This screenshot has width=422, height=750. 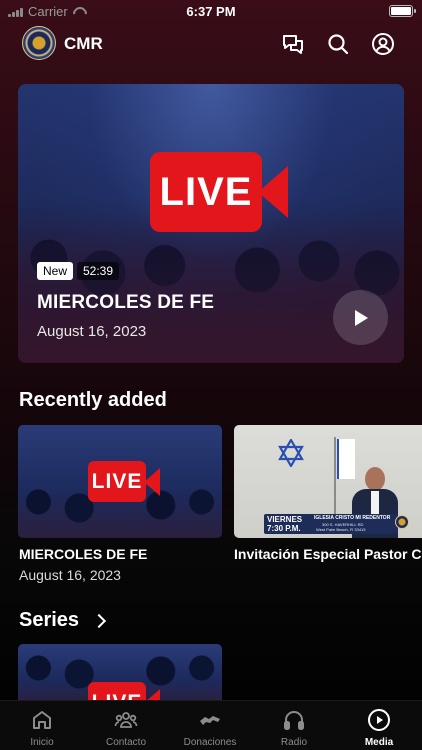 I want to click on status-time: 6:37 PM, so click(x=211, y=11).